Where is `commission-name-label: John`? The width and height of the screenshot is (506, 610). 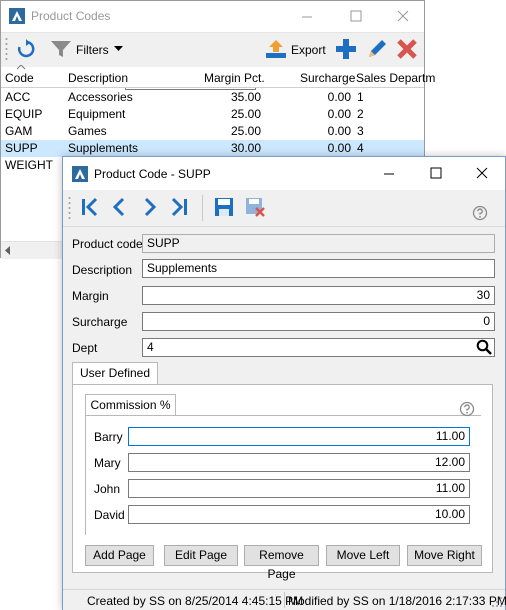
commission-name-label: John is located at coordinates (107, 489).